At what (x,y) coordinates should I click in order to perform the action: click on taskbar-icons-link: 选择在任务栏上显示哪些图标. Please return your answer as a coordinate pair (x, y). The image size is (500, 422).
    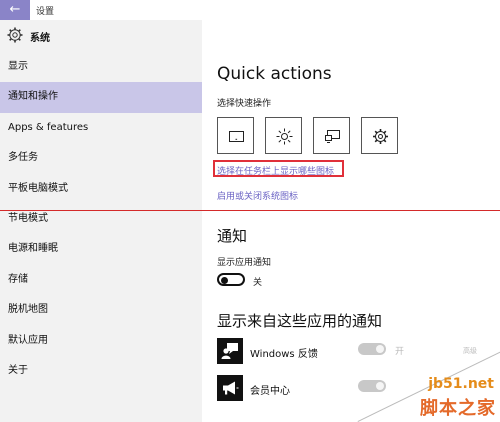
    Looking at the image, I should click on (275, 170).